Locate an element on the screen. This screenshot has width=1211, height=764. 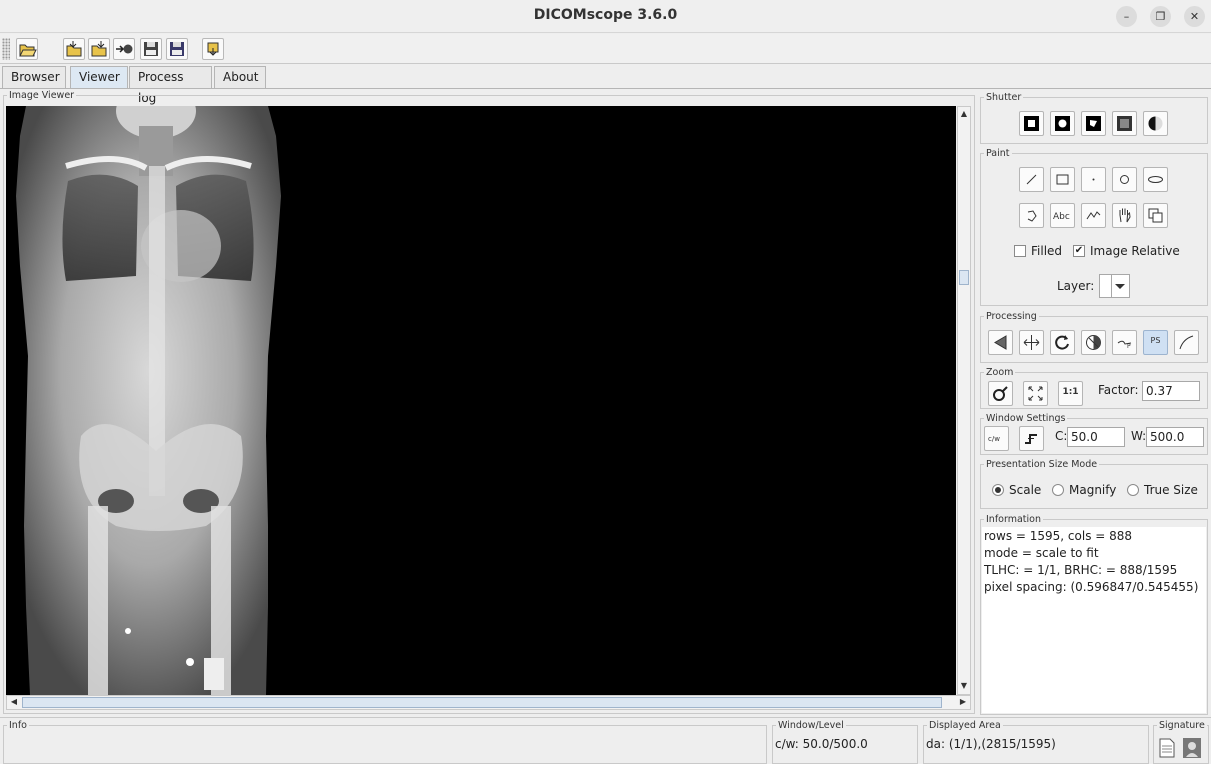
mirror-button is located at coordinates (1031, 342).